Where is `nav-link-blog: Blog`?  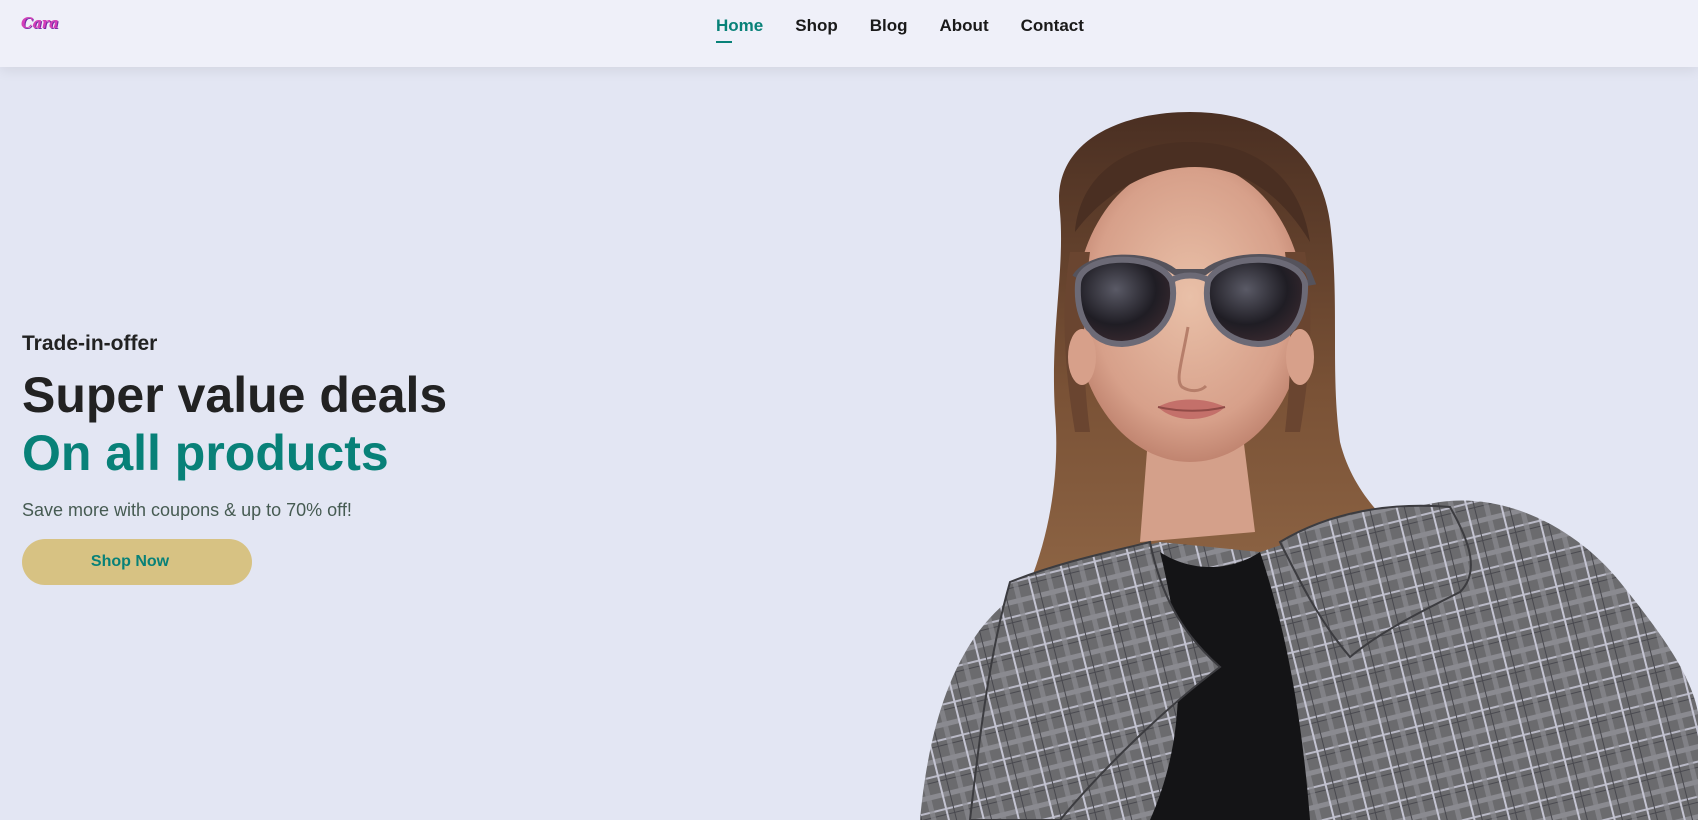
nav-link-blog: Blog is located at coordinates (889, 28).